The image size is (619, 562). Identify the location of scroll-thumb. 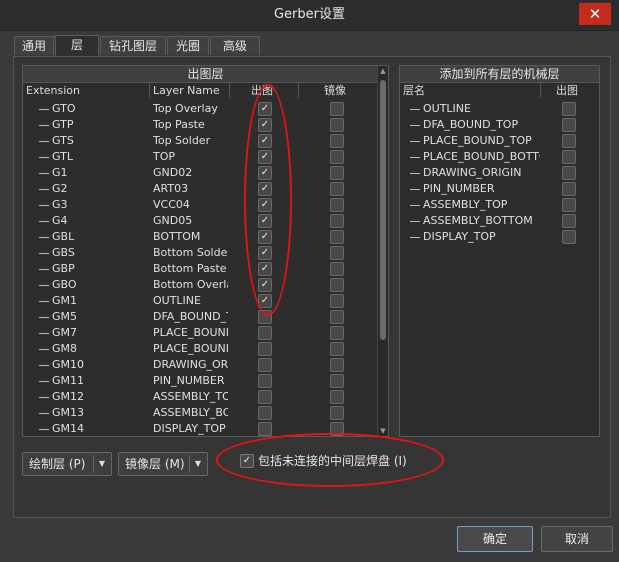
(383, 210).